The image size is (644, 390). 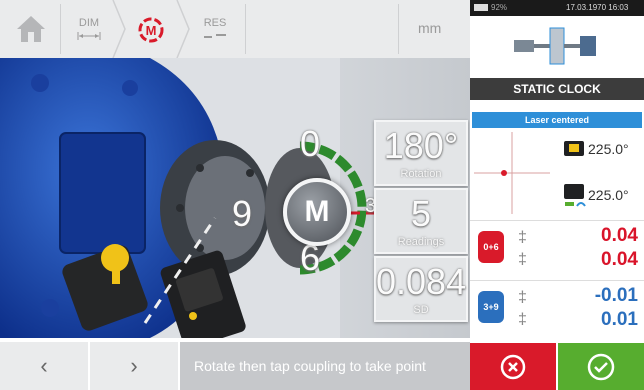 I want to click on crumb-measure-label: M, so click(x=151, y=30).